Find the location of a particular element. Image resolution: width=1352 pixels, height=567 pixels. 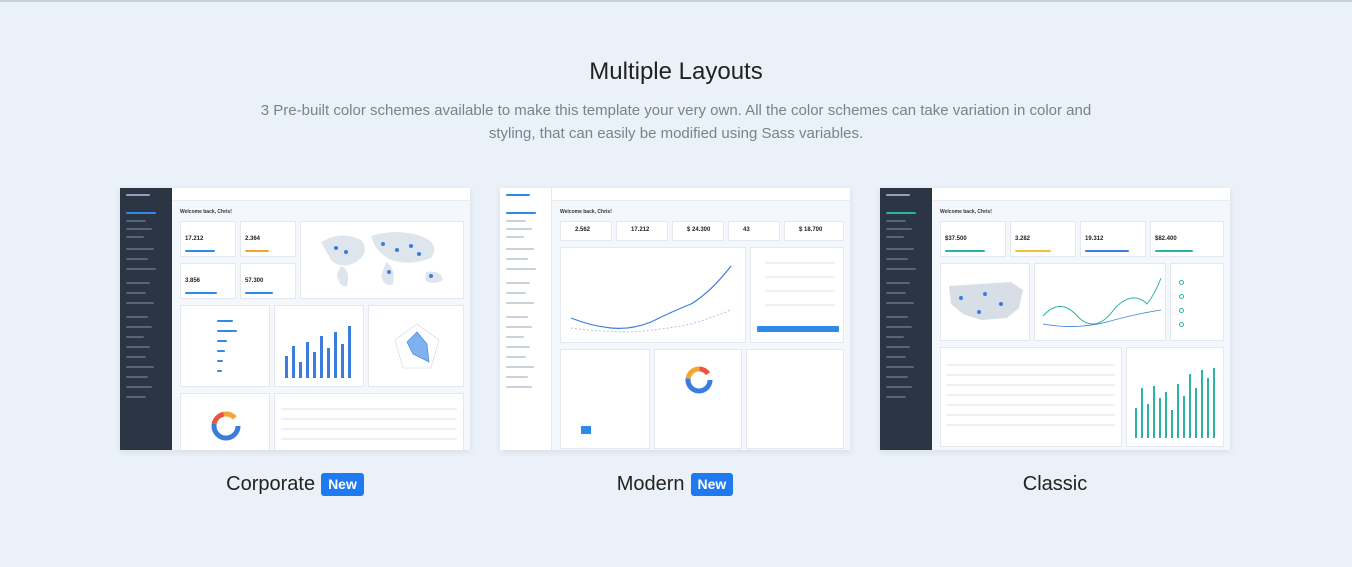

corporate-caption: Corporate New is located at coordinates (295, 484).